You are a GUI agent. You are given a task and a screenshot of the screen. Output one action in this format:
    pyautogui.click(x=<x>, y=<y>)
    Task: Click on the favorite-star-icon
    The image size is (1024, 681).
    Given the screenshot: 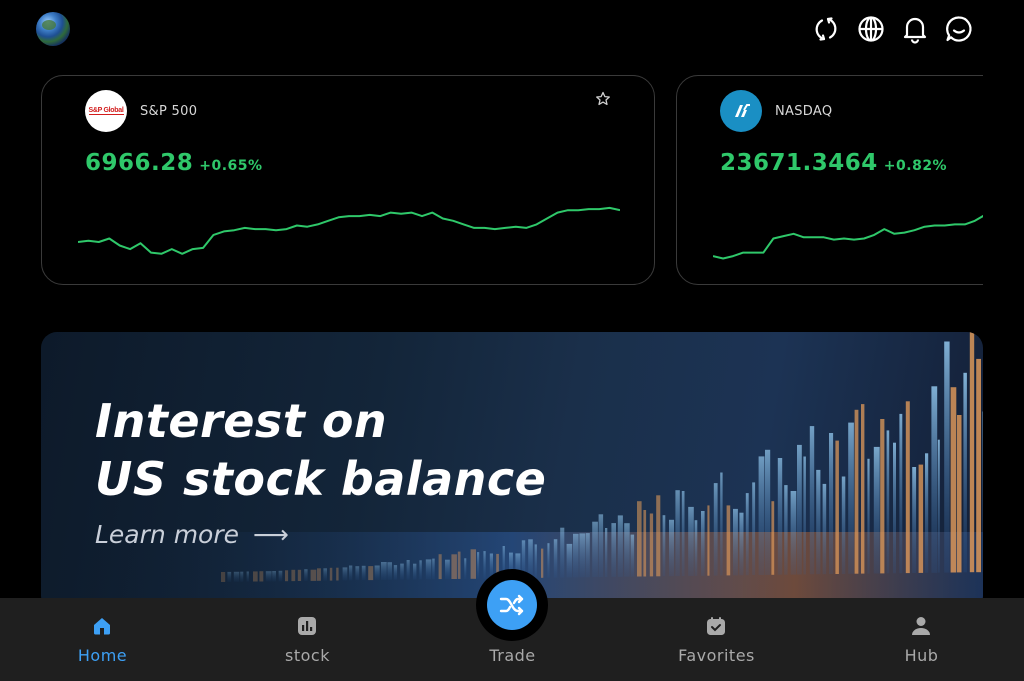 What is the action you would take?
    pyautogui.click(x=603, y=99)
    